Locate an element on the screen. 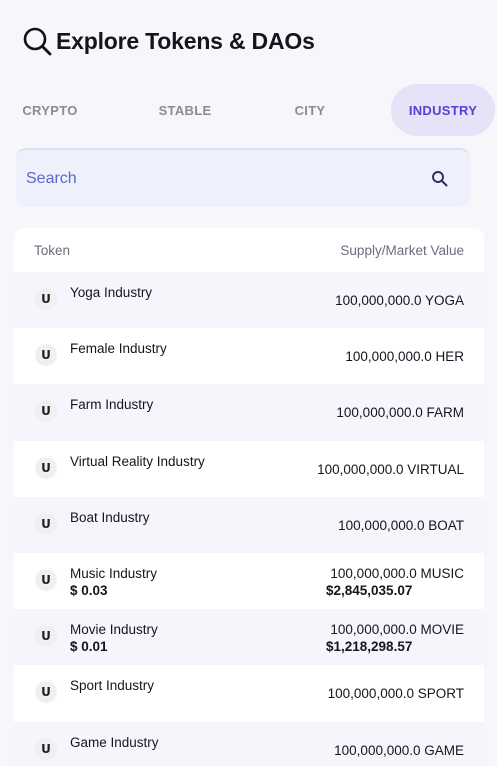  table-row: U Boat Industry 100,000,000.0 BOAT is located at coordinates (249, 524).